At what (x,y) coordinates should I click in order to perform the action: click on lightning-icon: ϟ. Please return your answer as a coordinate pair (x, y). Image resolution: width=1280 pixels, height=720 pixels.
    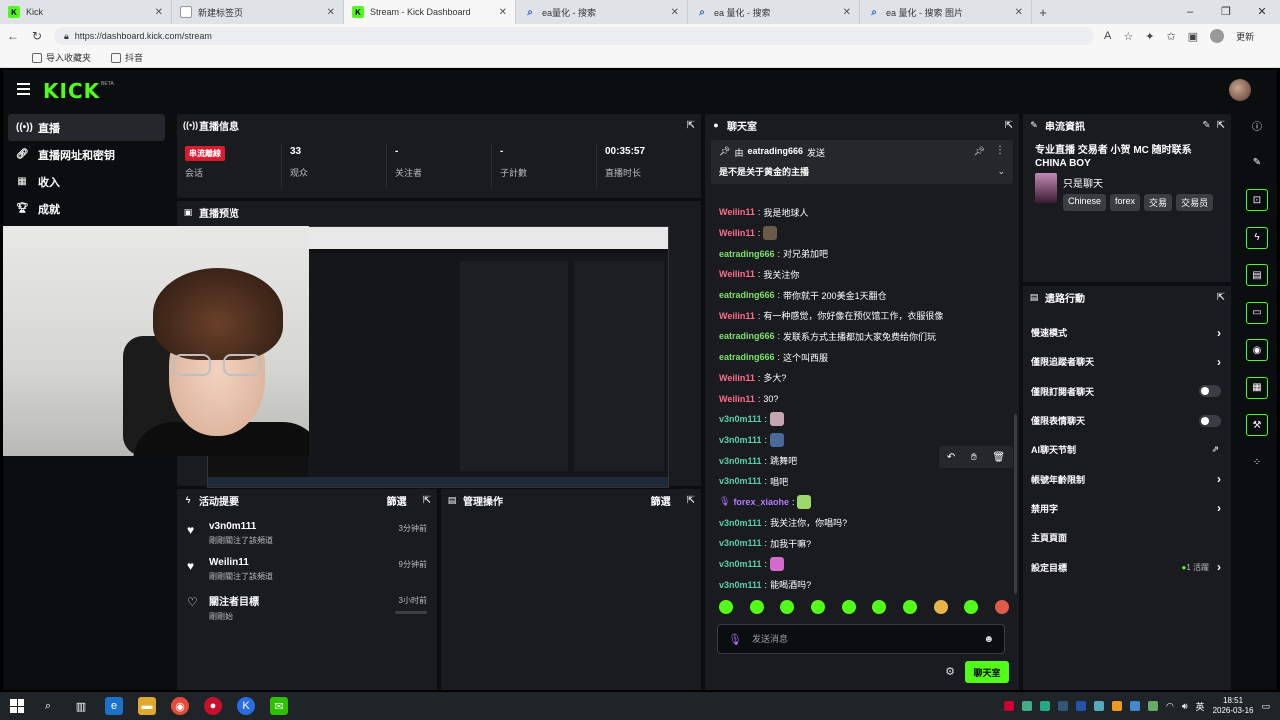
    Looking at the image, I should click on (1257, 237).